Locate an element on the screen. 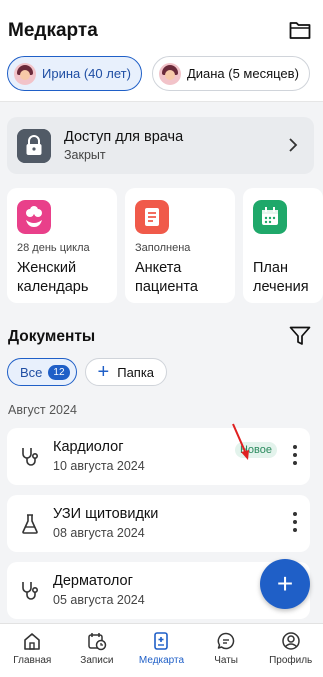 This screenshot has width=323, height=677. tab-profile: Профиль is located at coordinates (290, 650).